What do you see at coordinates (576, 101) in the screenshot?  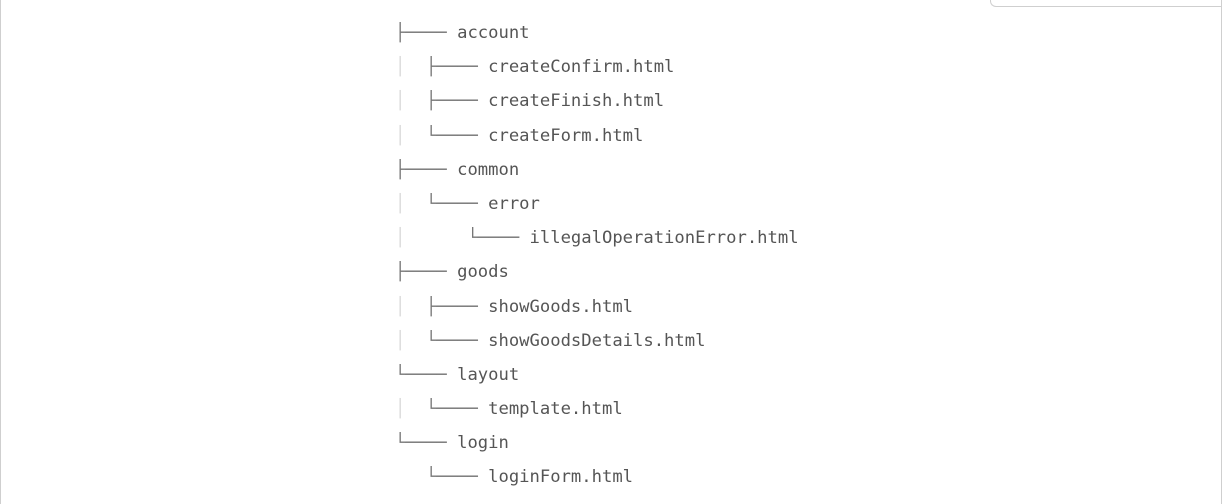 I see `tree-item-name: createFinish.html` at bounding box center [576, 101].